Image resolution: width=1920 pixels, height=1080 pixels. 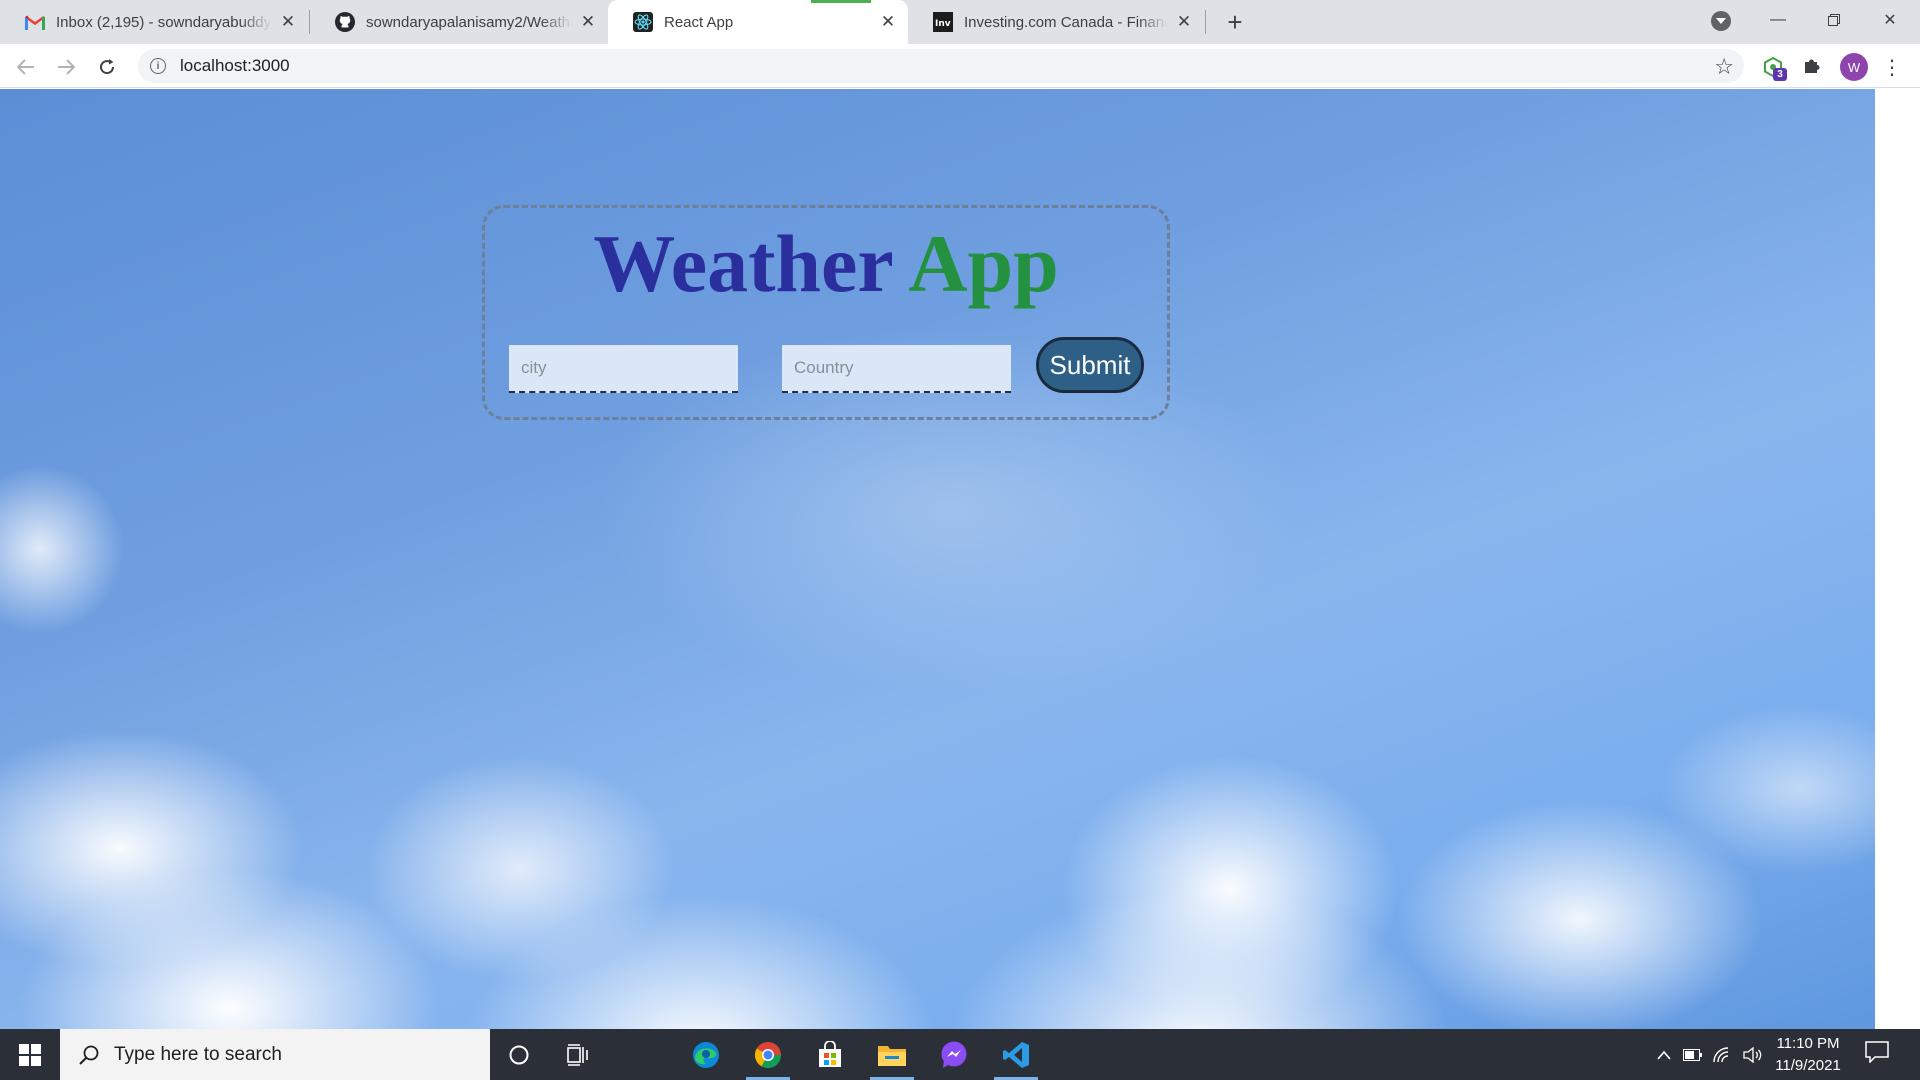 I want to click on tab-investing: Inv Investing.com Canada - Financial ✕, so click(x=1056, y=22).